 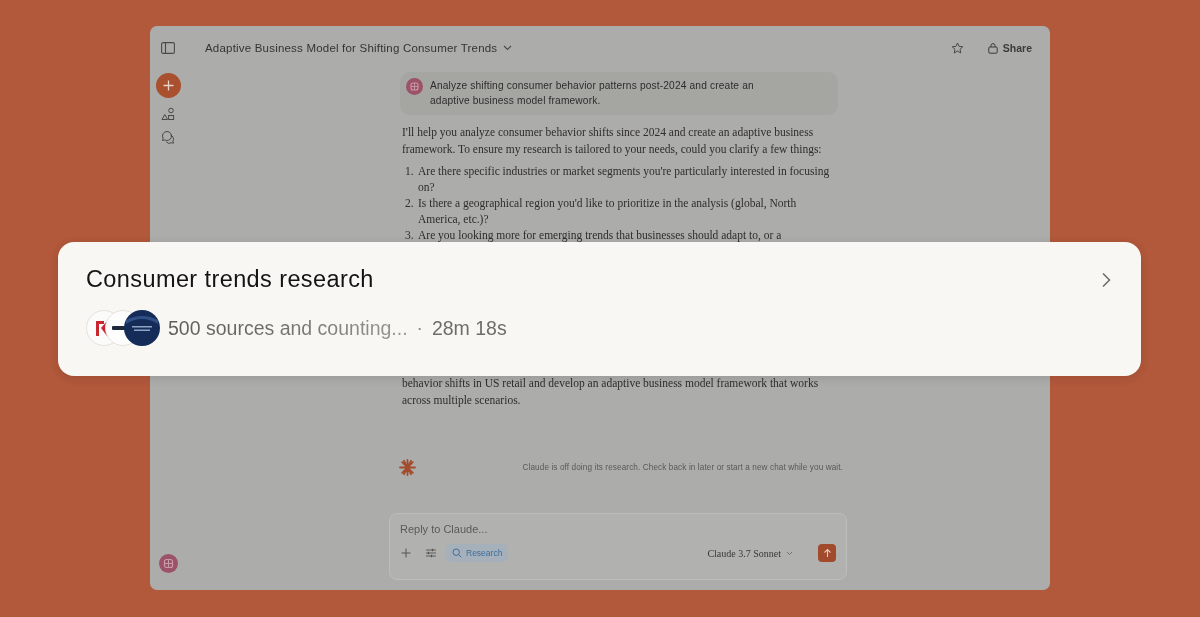 What do you see at coordinates (406, 553) in the screenshot?
I see `plus-icon` at bounding box center [406, 553].